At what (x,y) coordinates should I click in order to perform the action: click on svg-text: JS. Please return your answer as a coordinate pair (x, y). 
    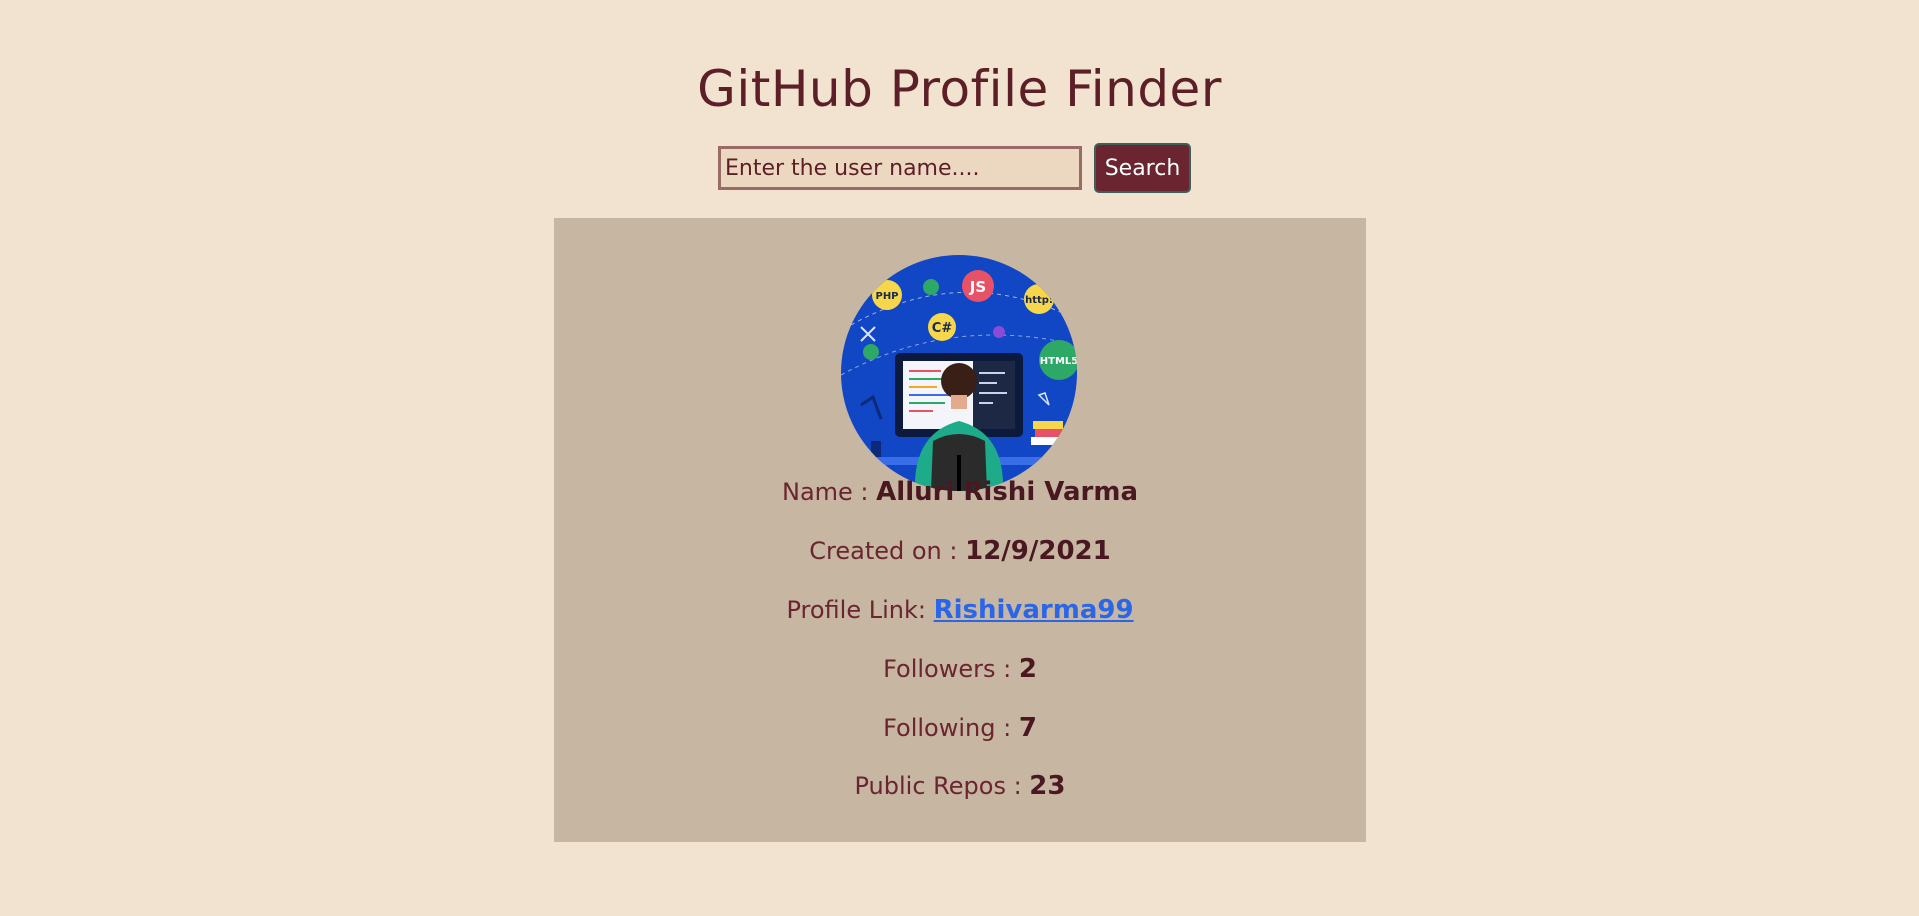
    Looking at the image, I should click on (977, 287).